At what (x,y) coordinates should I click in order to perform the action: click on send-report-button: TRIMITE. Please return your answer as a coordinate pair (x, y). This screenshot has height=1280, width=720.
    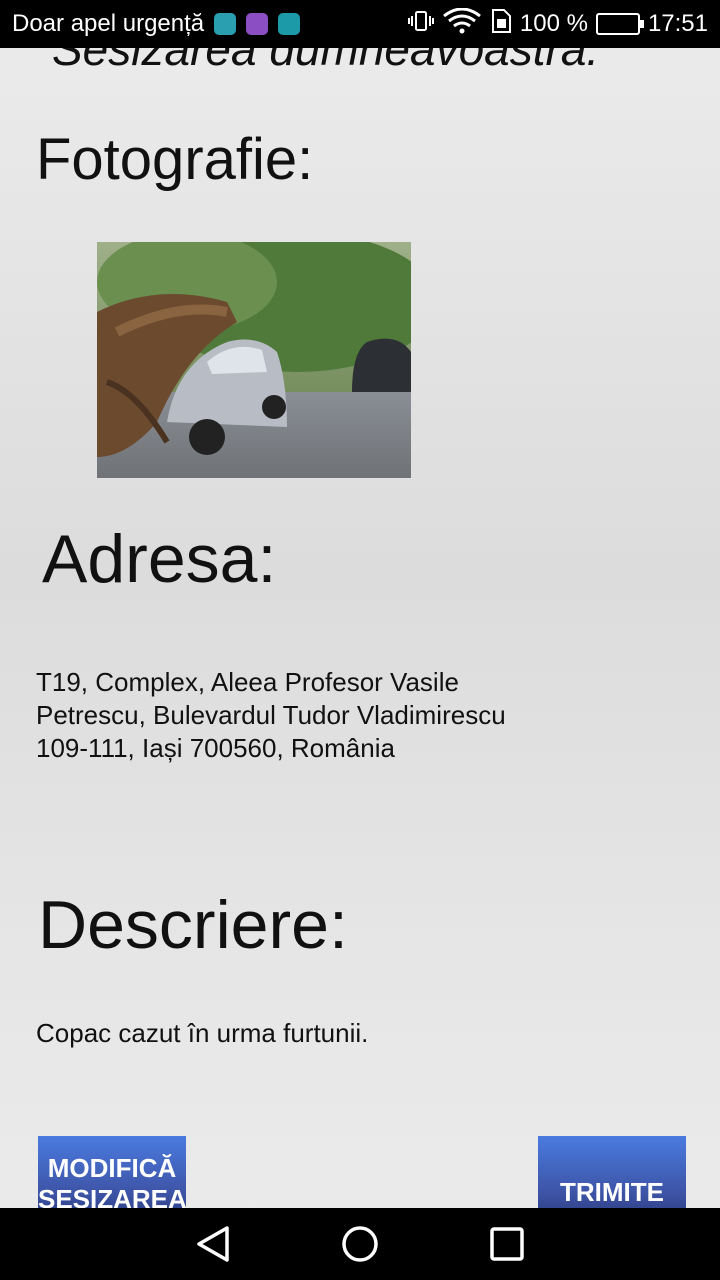
    Looking at the image, I should click on (612, 1172).